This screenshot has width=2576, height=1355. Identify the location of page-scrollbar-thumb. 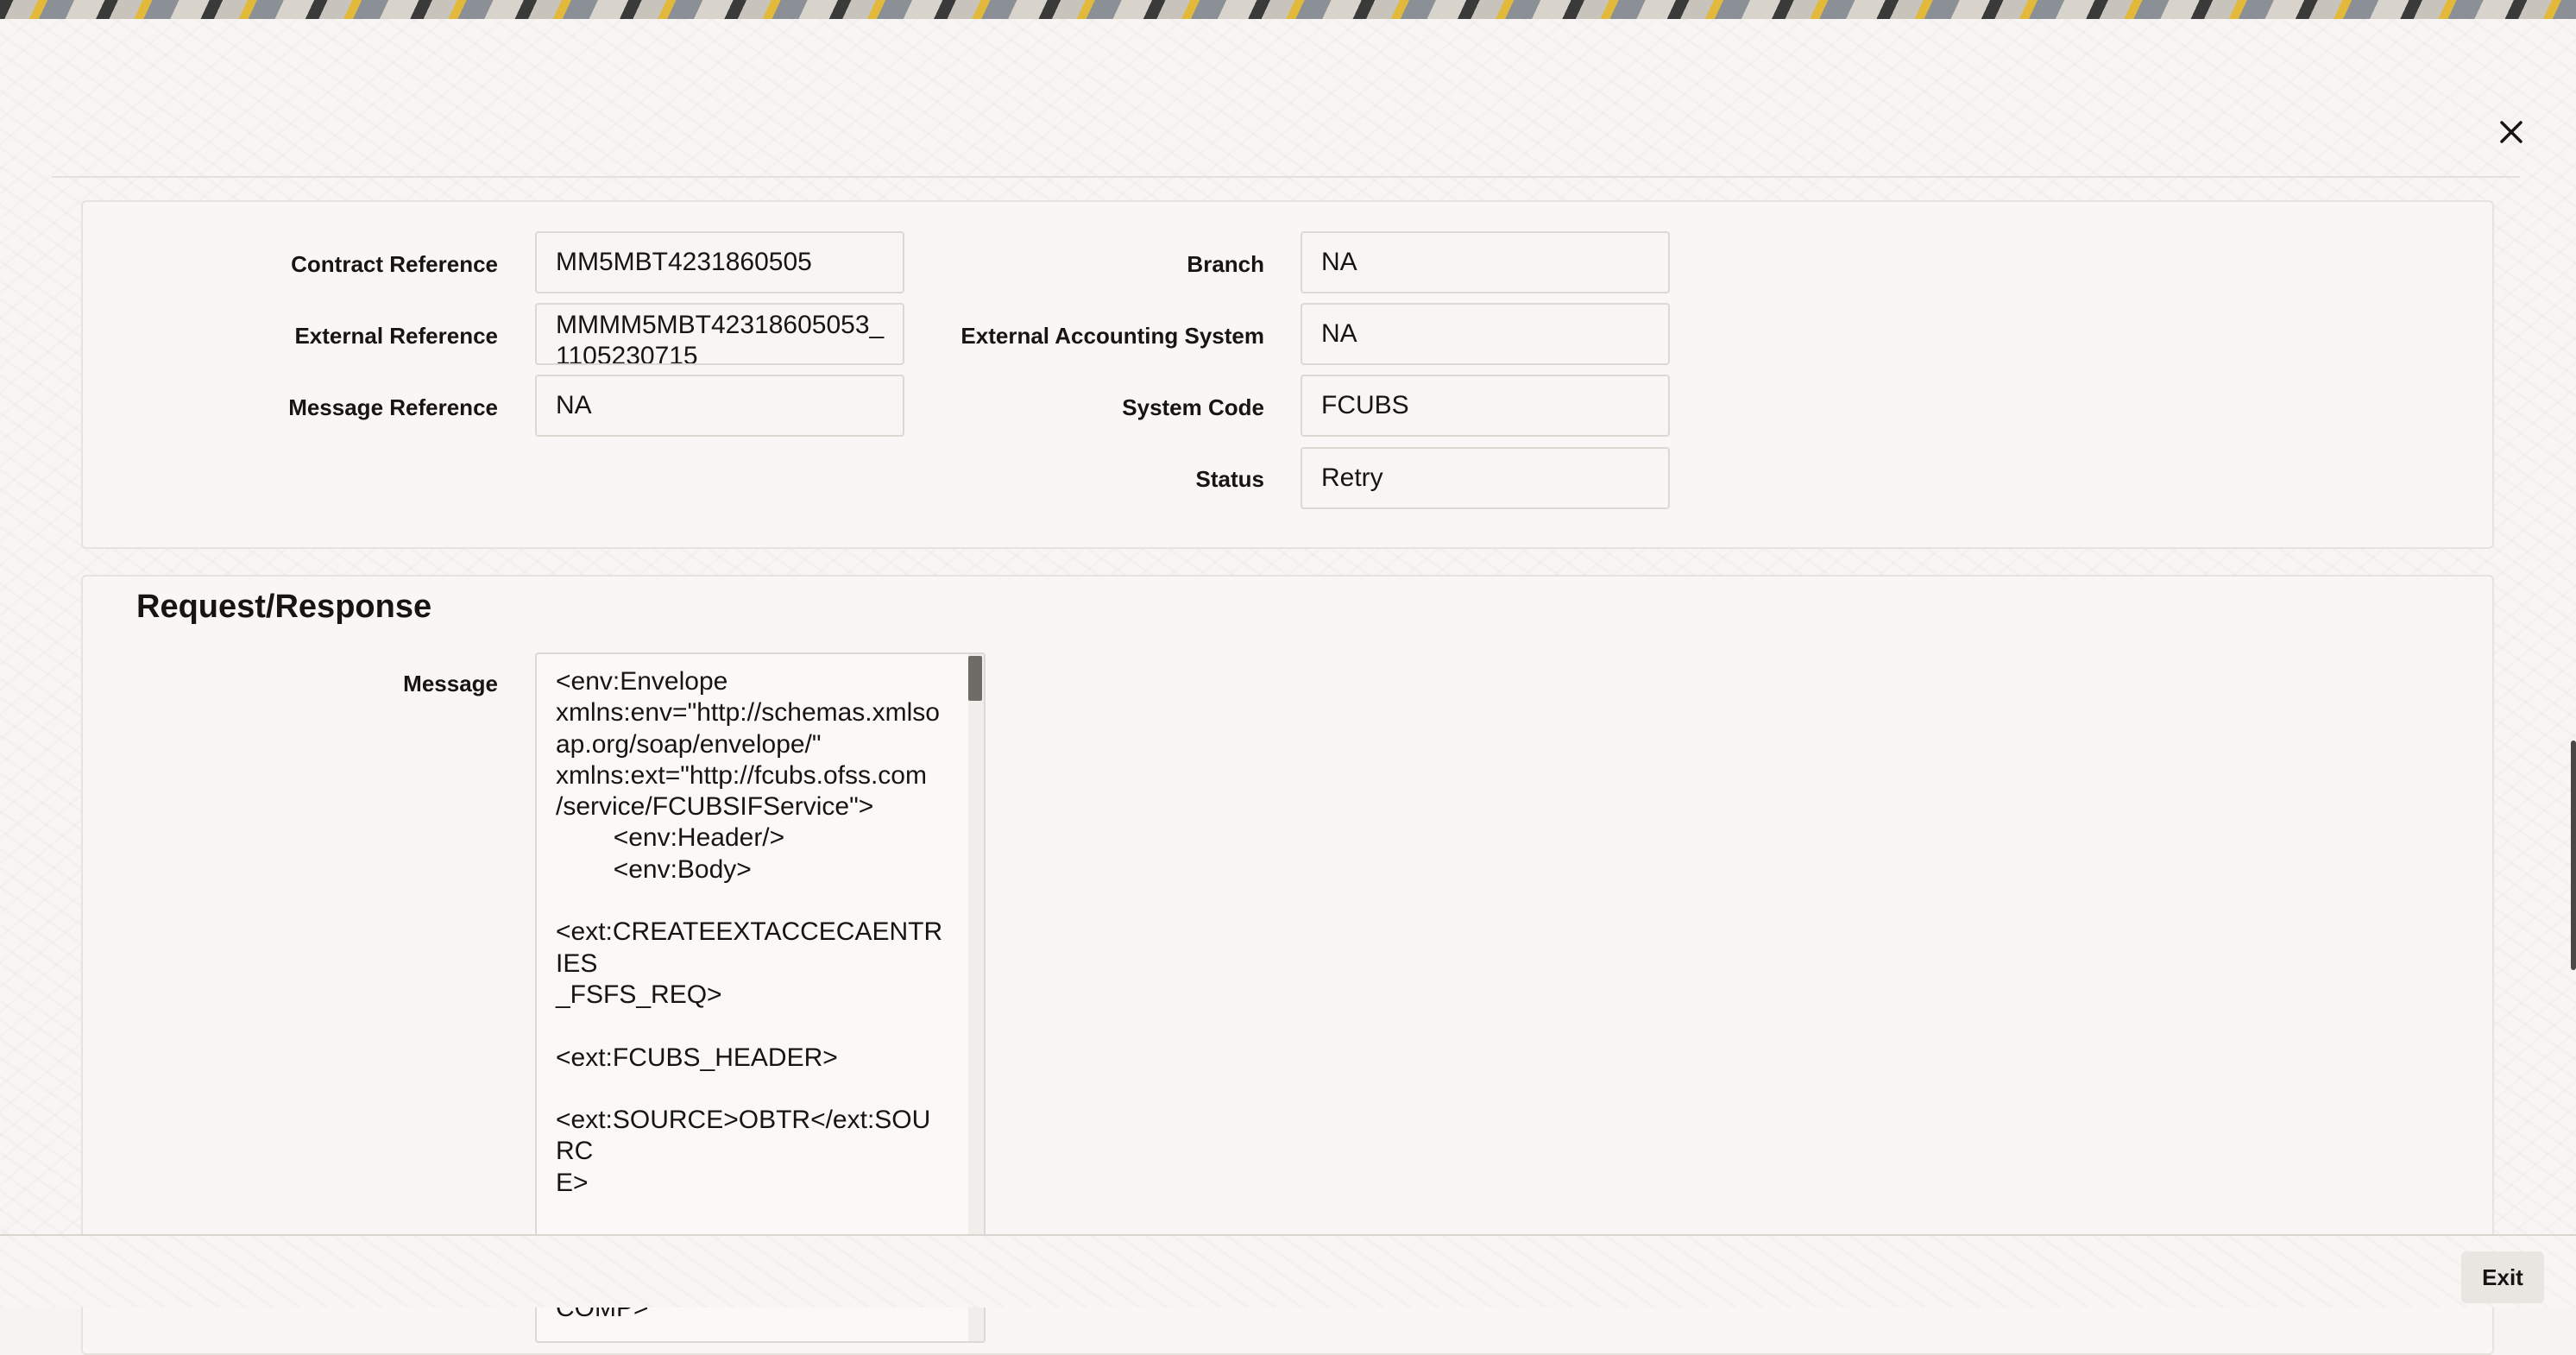
(2573, 856).